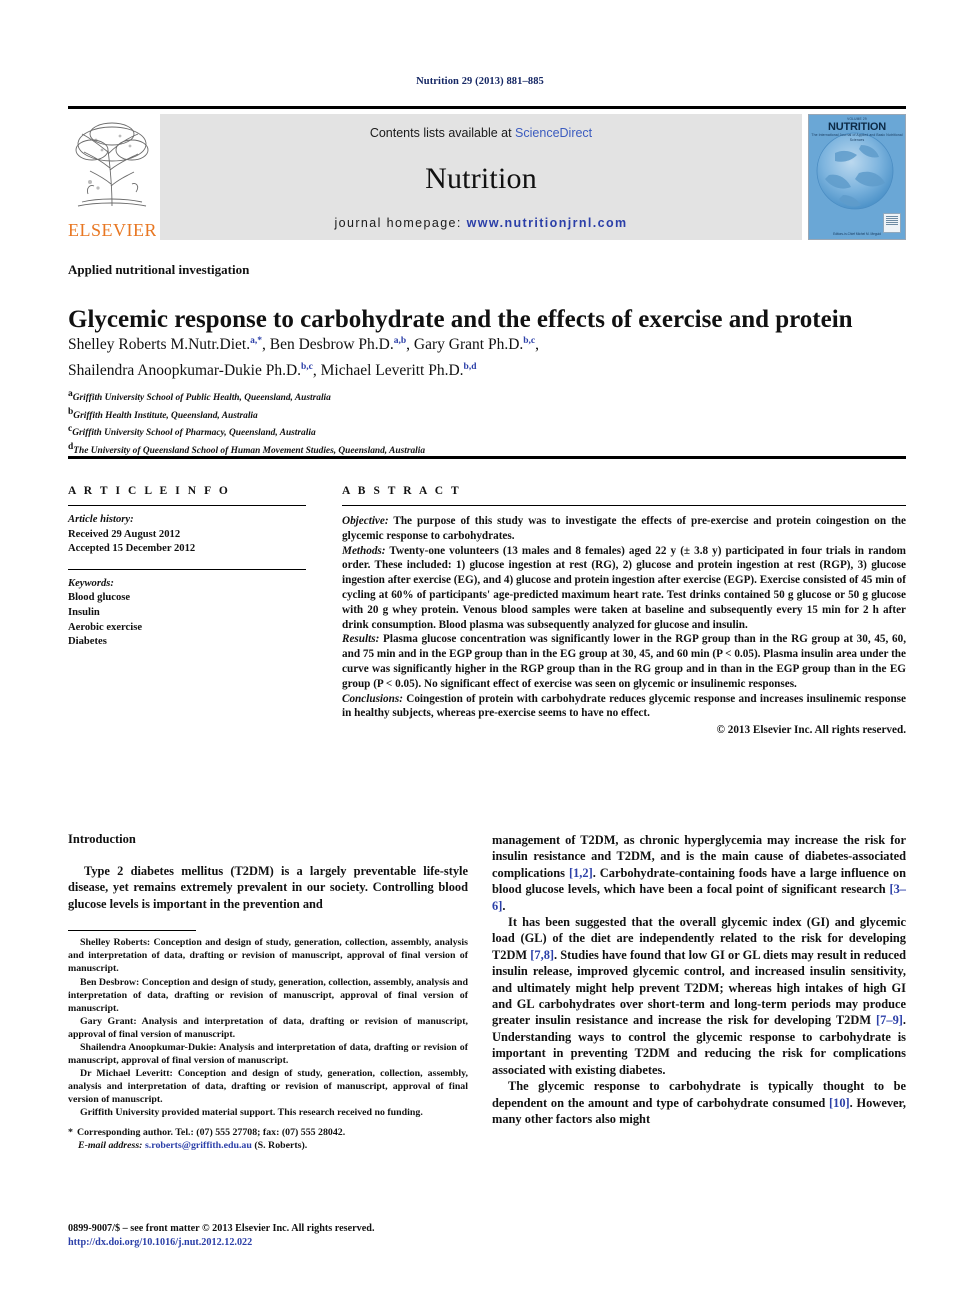 This screenshot has height=1290, width=960. What do you see at coordinates (542, 955) in the screenshot?
I see `citation-ref: [7,8]` at bounding box center [542, 955].